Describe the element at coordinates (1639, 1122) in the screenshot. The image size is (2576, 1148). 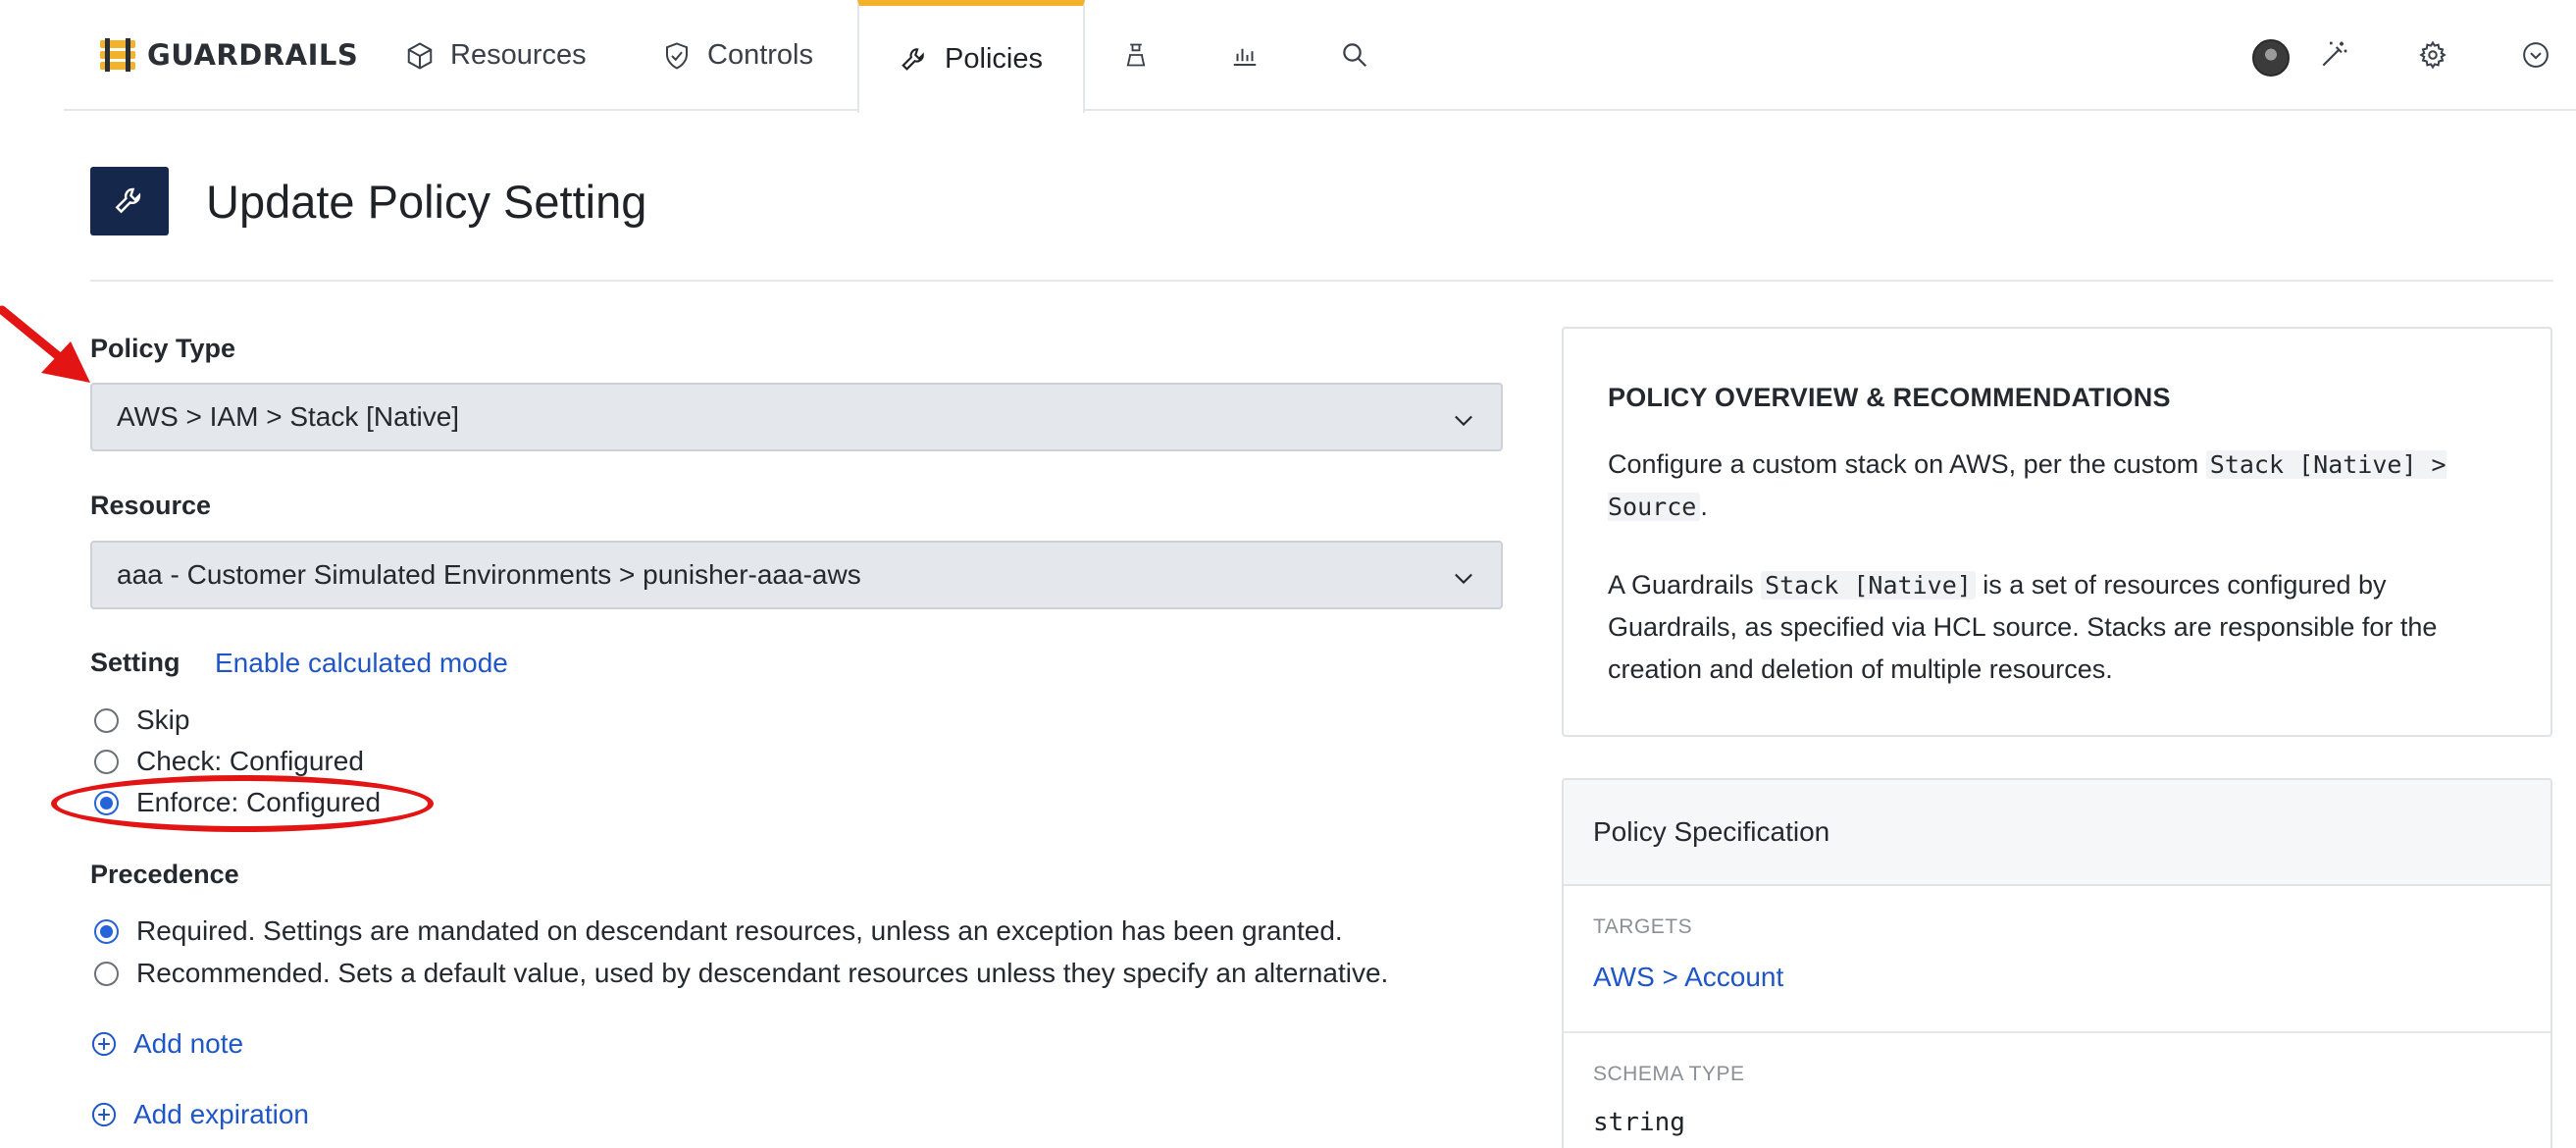
I see `schema-type-value: string` at that location.